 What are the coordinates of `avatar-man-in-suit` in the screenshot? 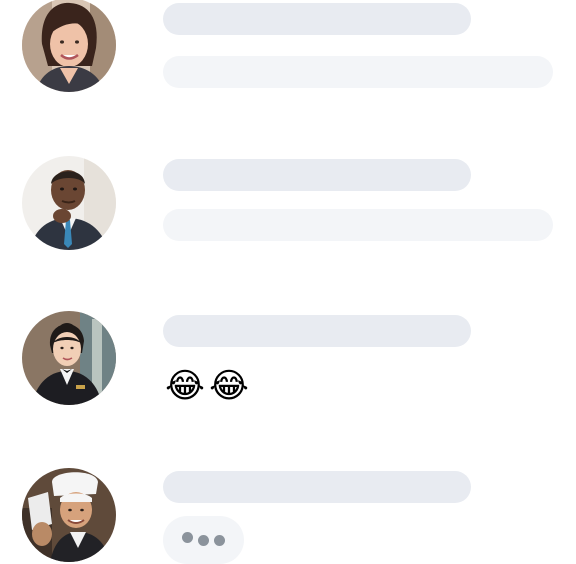 It's located at (69, 203).